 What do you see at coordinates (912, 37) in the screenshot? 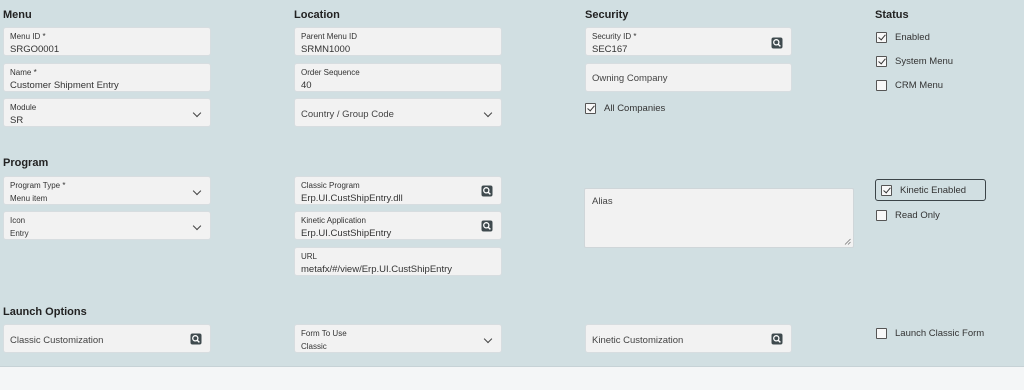
I see `enabled-label: Enabled` at bounding box center [912, 37].